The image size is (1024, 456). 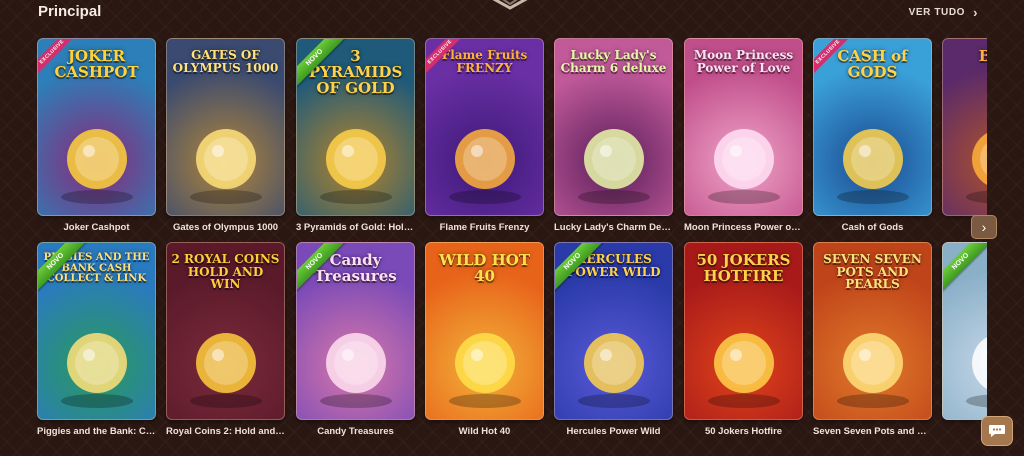 What do you see at coordinates (872, 331) in the screenshot?
I see `game-thumbnail: SEVEN SEVEN POTS AND PEARLS` at bounding box center [872, 331].